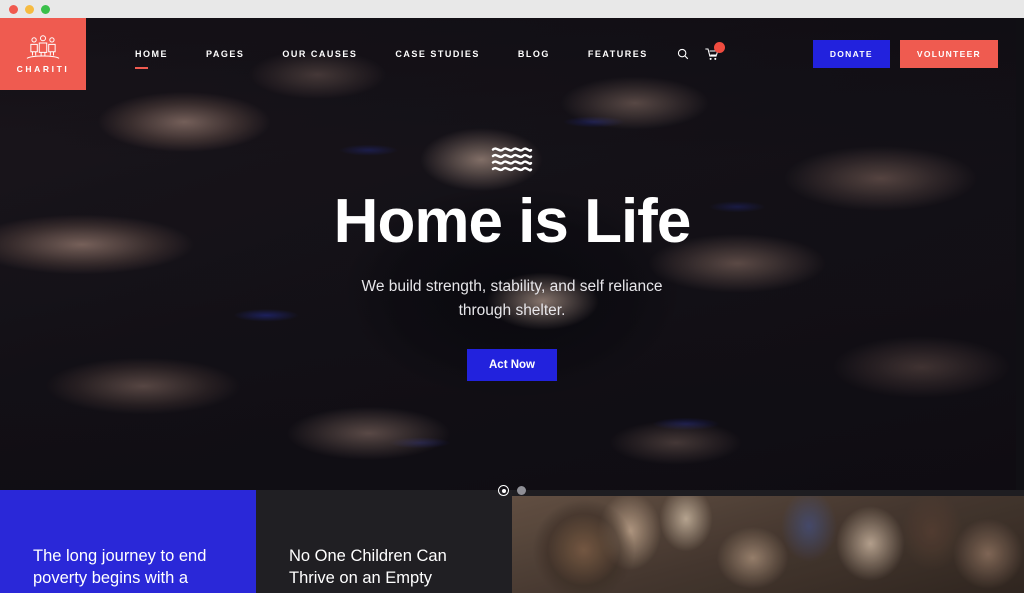  What do you see at coordinates (512, 9) in the screenshot?
I see `browser-chrome` at bounding box center [512, 9].